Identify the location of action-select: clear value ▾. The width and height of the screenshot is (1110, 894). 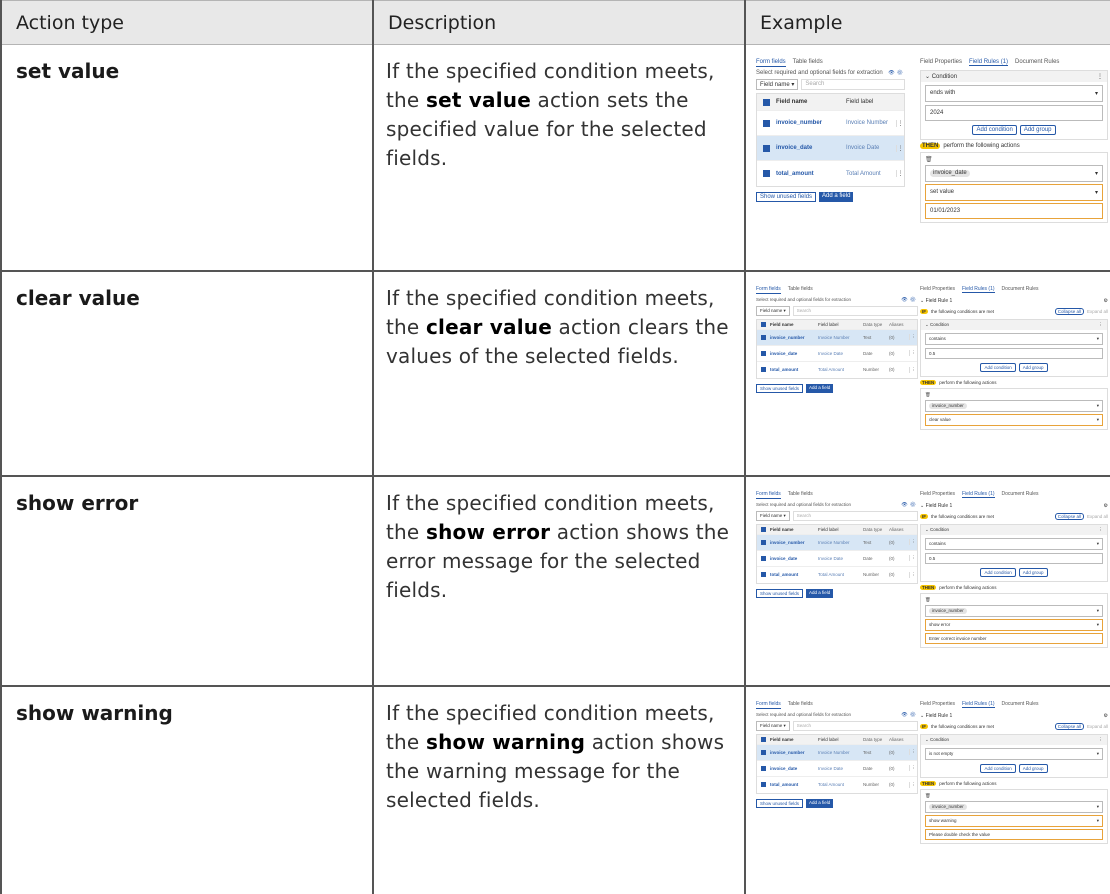
(1014, 419).